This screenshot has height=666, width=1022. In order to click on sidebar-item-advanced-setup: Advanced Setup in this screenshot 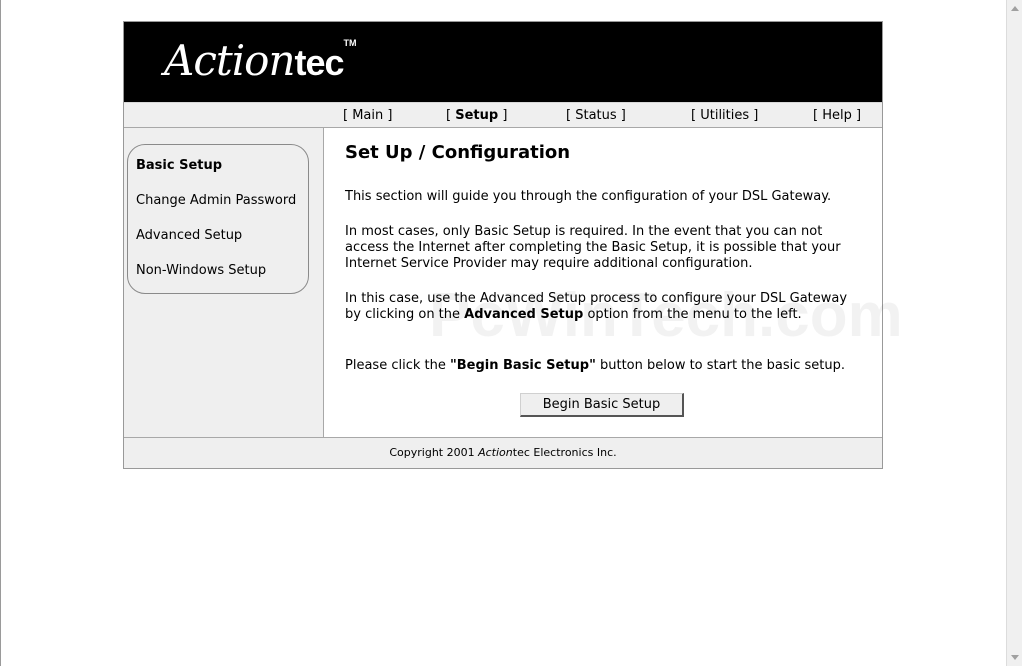, I will do `click(189, 235)`.